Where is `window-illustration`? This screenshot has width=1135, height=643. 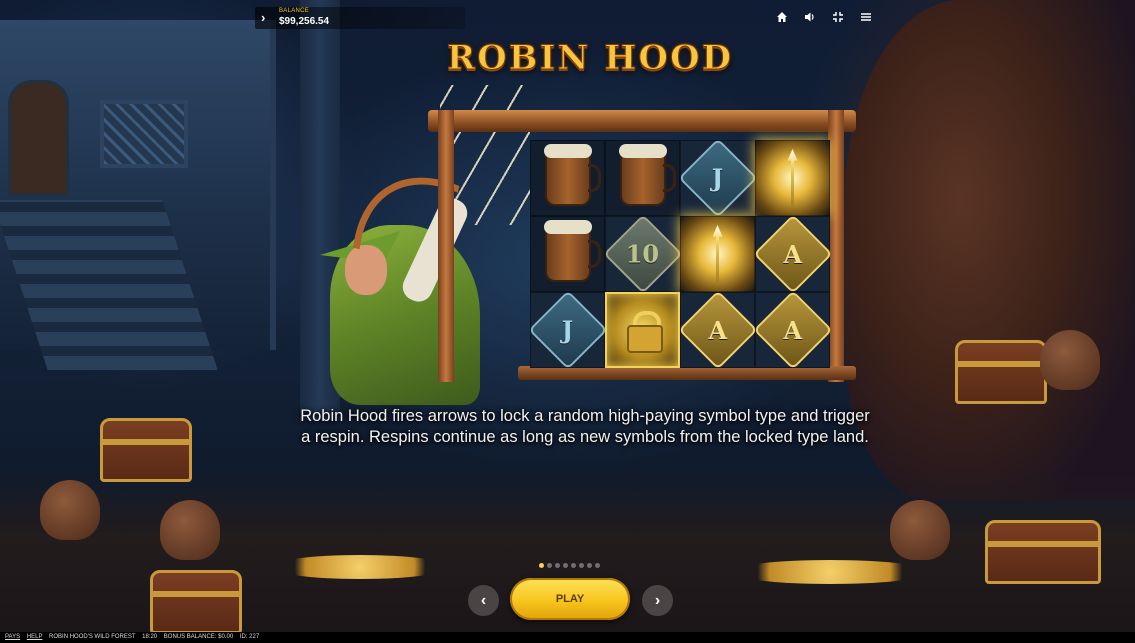
window-illustration is located at coordinates (144, 134).